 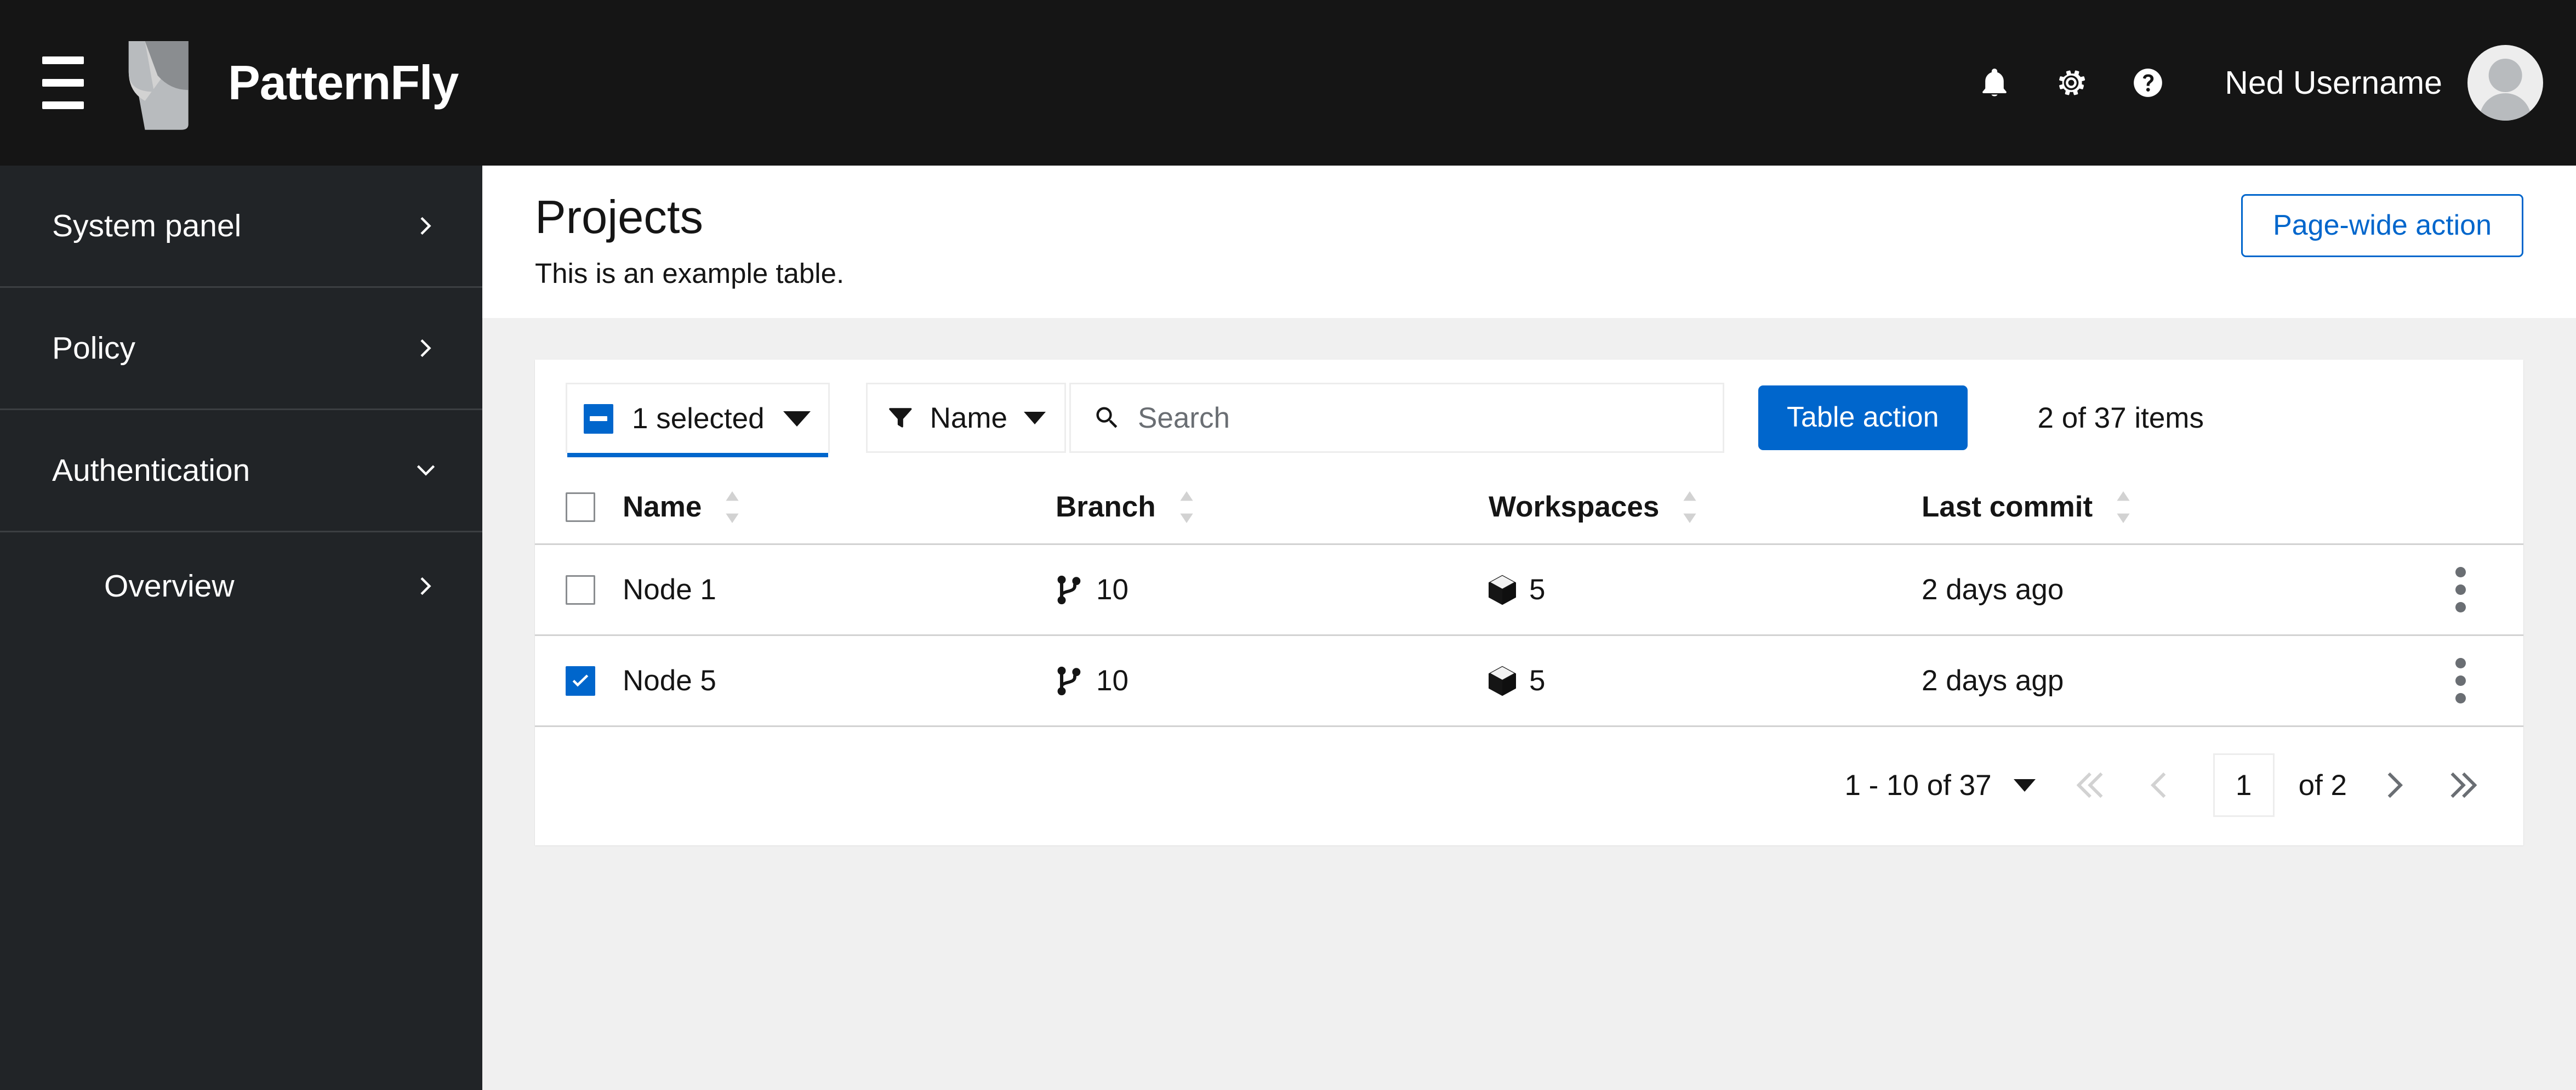 I want to click on item-count-label: 2 of 37 items, so click(x=2120, y=417).